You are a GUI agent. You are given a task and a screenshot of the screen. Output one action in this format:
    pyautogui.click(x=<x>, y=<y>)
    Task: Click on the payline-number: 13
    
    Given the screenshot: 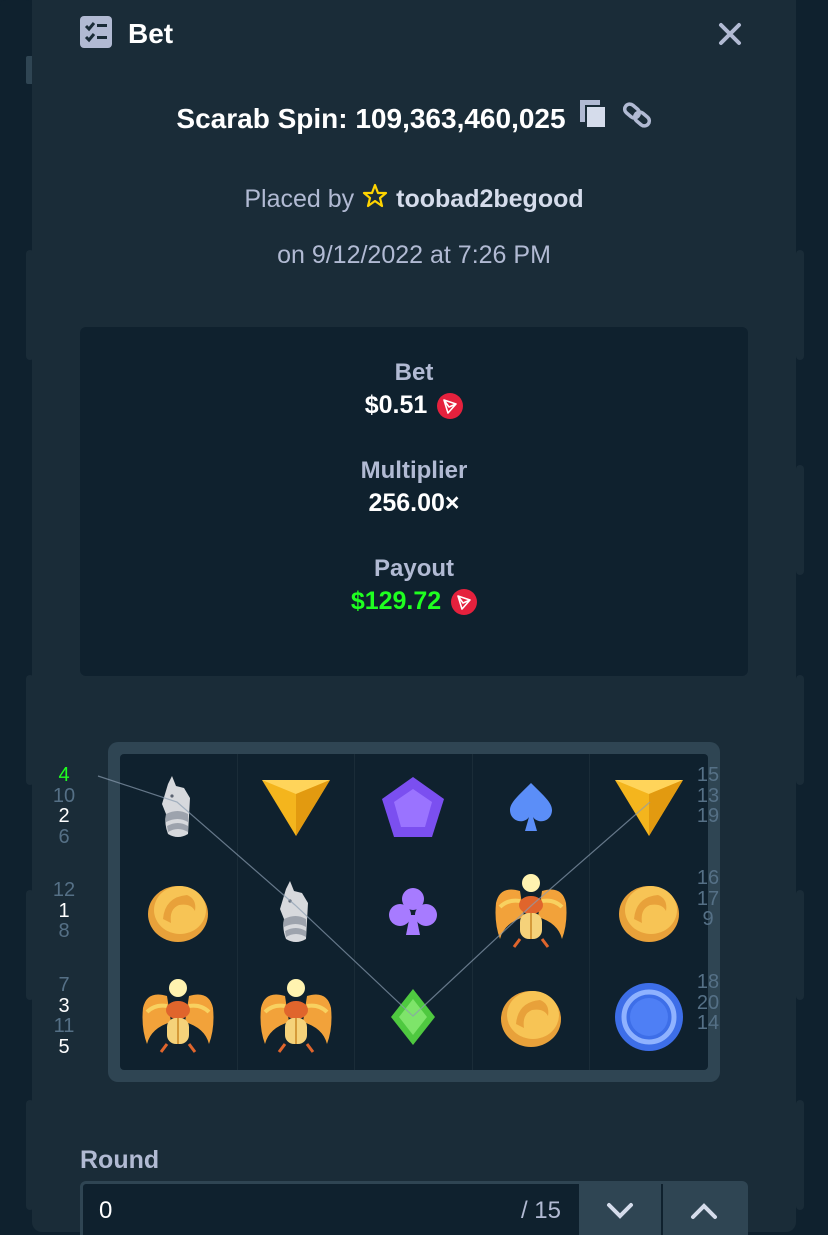 What is the action you would take?
    pyautogui.click(x=708, y=796)
    